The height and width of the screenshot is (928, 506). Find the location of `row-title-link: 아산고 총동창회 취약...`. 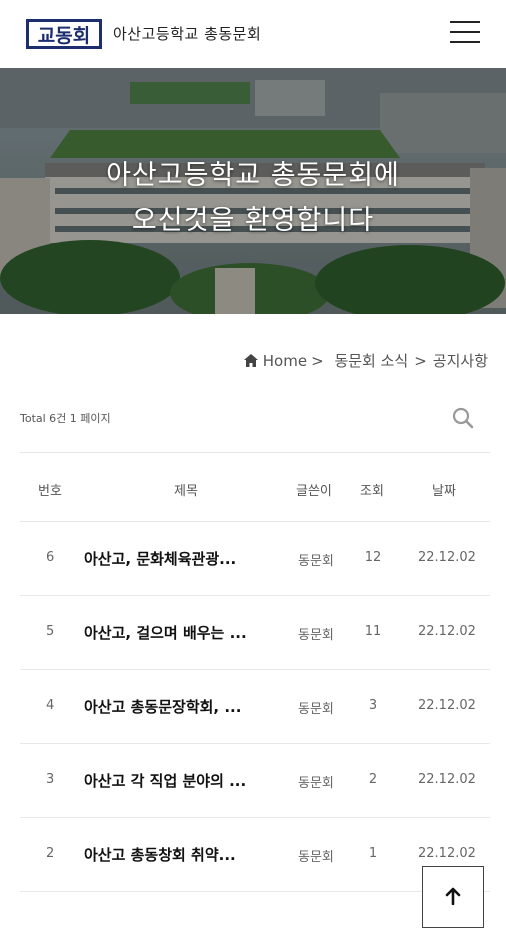

row-title-link: 아산고 총동창회 취약... is located at coordinates (160, 854).